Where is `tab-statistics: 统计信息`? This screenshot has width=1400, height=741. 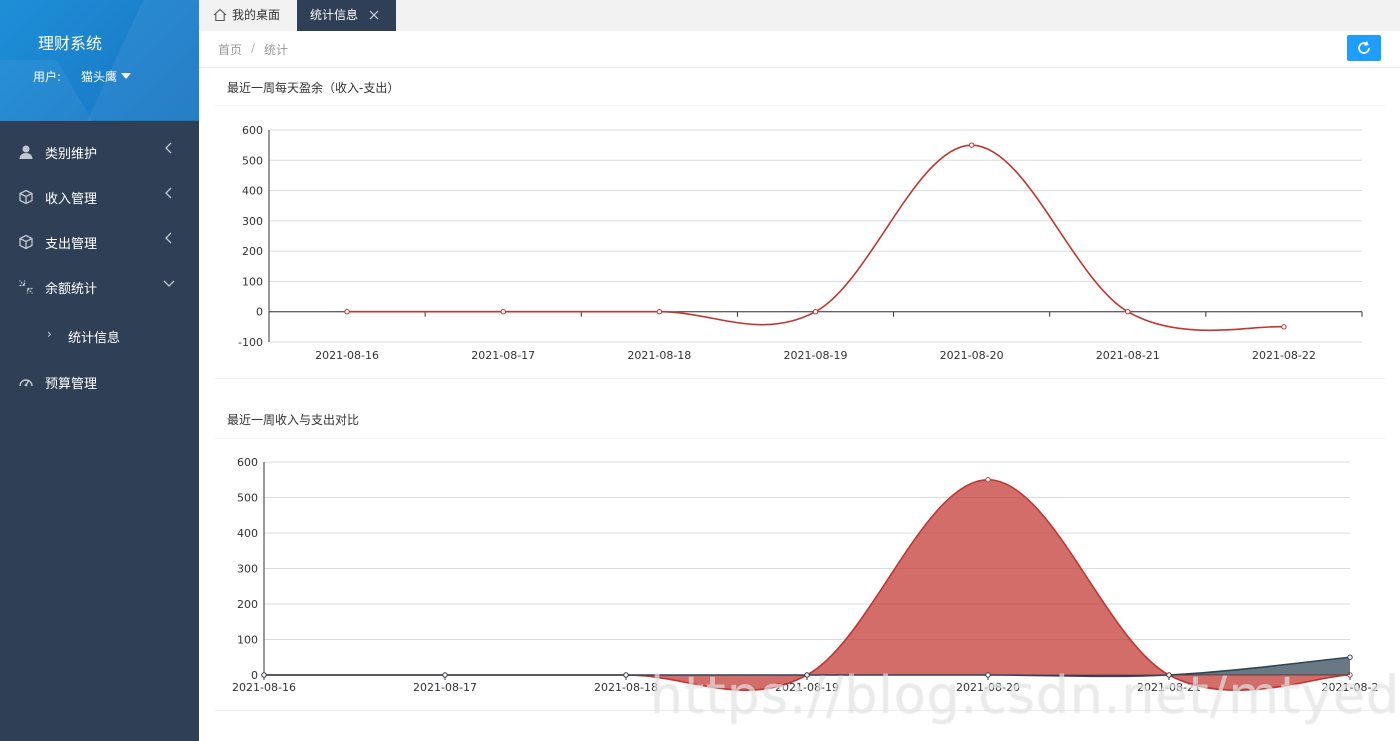 tab-statistics: 统计信息 is located at coordinates (346, 15).